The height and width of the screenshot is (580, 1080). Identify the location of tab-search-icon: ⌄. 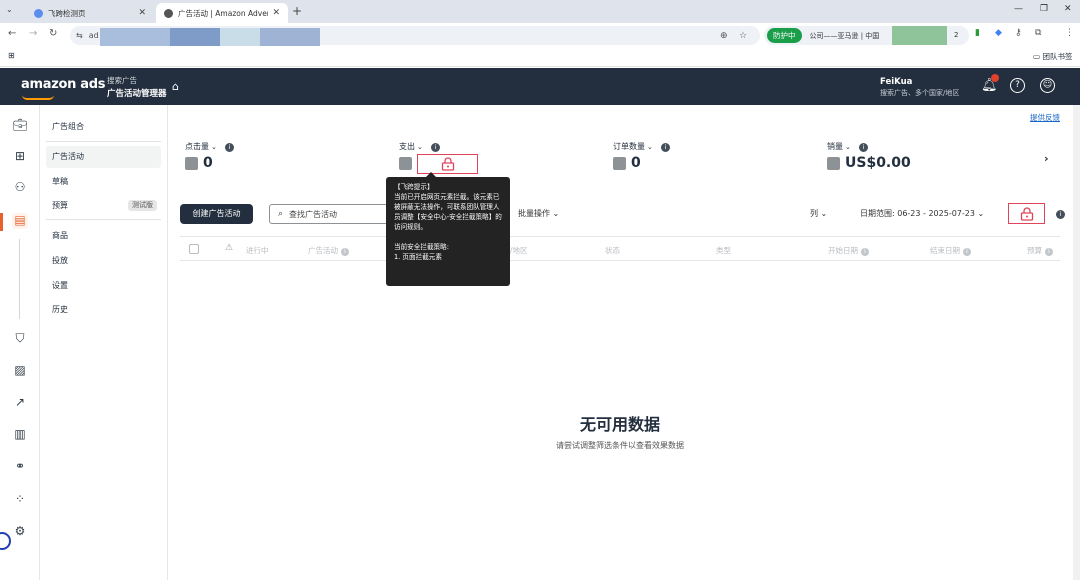
(9, 9).